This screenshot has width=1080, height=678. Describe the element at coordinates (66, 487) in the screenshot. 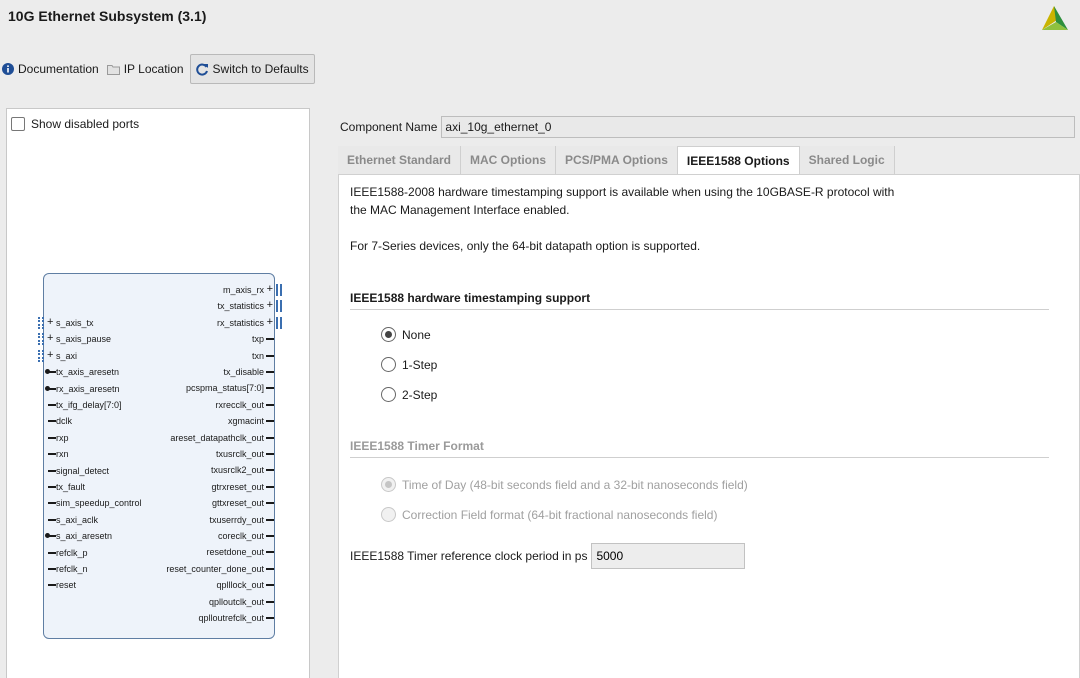

I see `port-left-tx-fault: tx_fault` at that location.